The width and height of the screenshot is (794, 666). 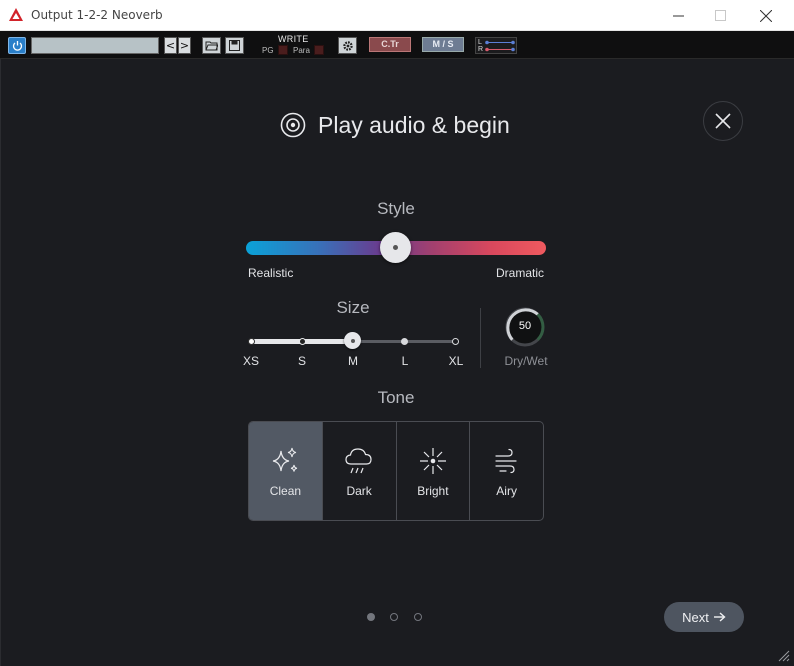 What do you see at coordinates (97, 15) in the screenshot?
I see `window-title: Output 1-2-2 Neoverb` at bounding box center [97, 15].